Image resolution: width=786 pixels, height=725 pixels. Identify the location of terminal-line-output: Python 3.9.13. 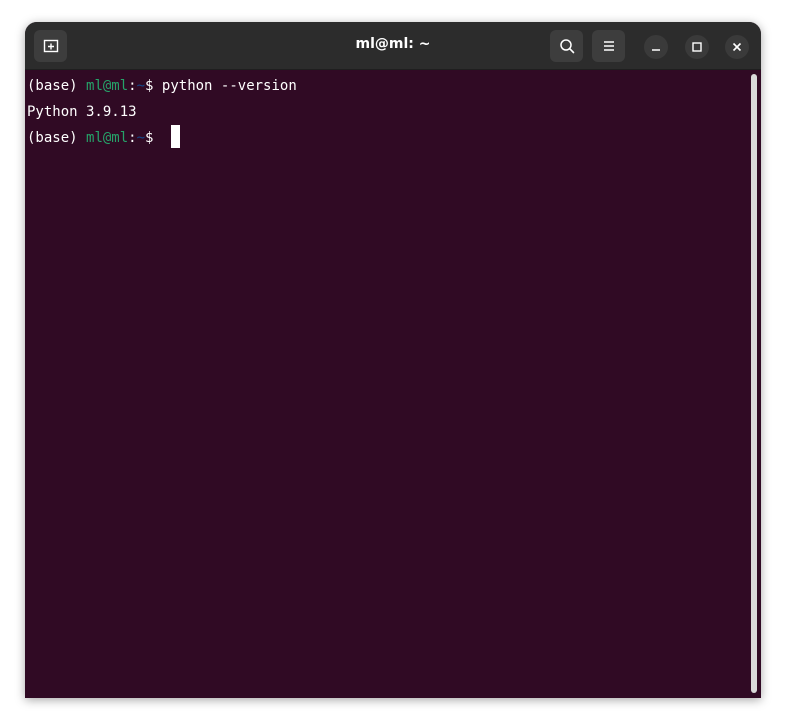
(82, 112).